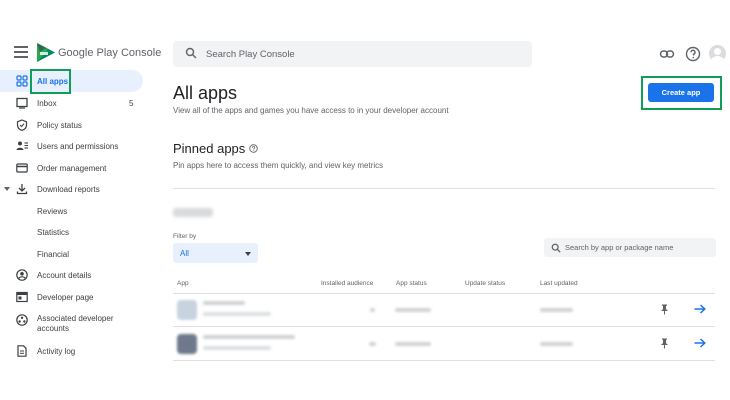 This screenshot has height=400, width=730. I want to click on sidebar-item-order-management: Order management, so click(71, 168).